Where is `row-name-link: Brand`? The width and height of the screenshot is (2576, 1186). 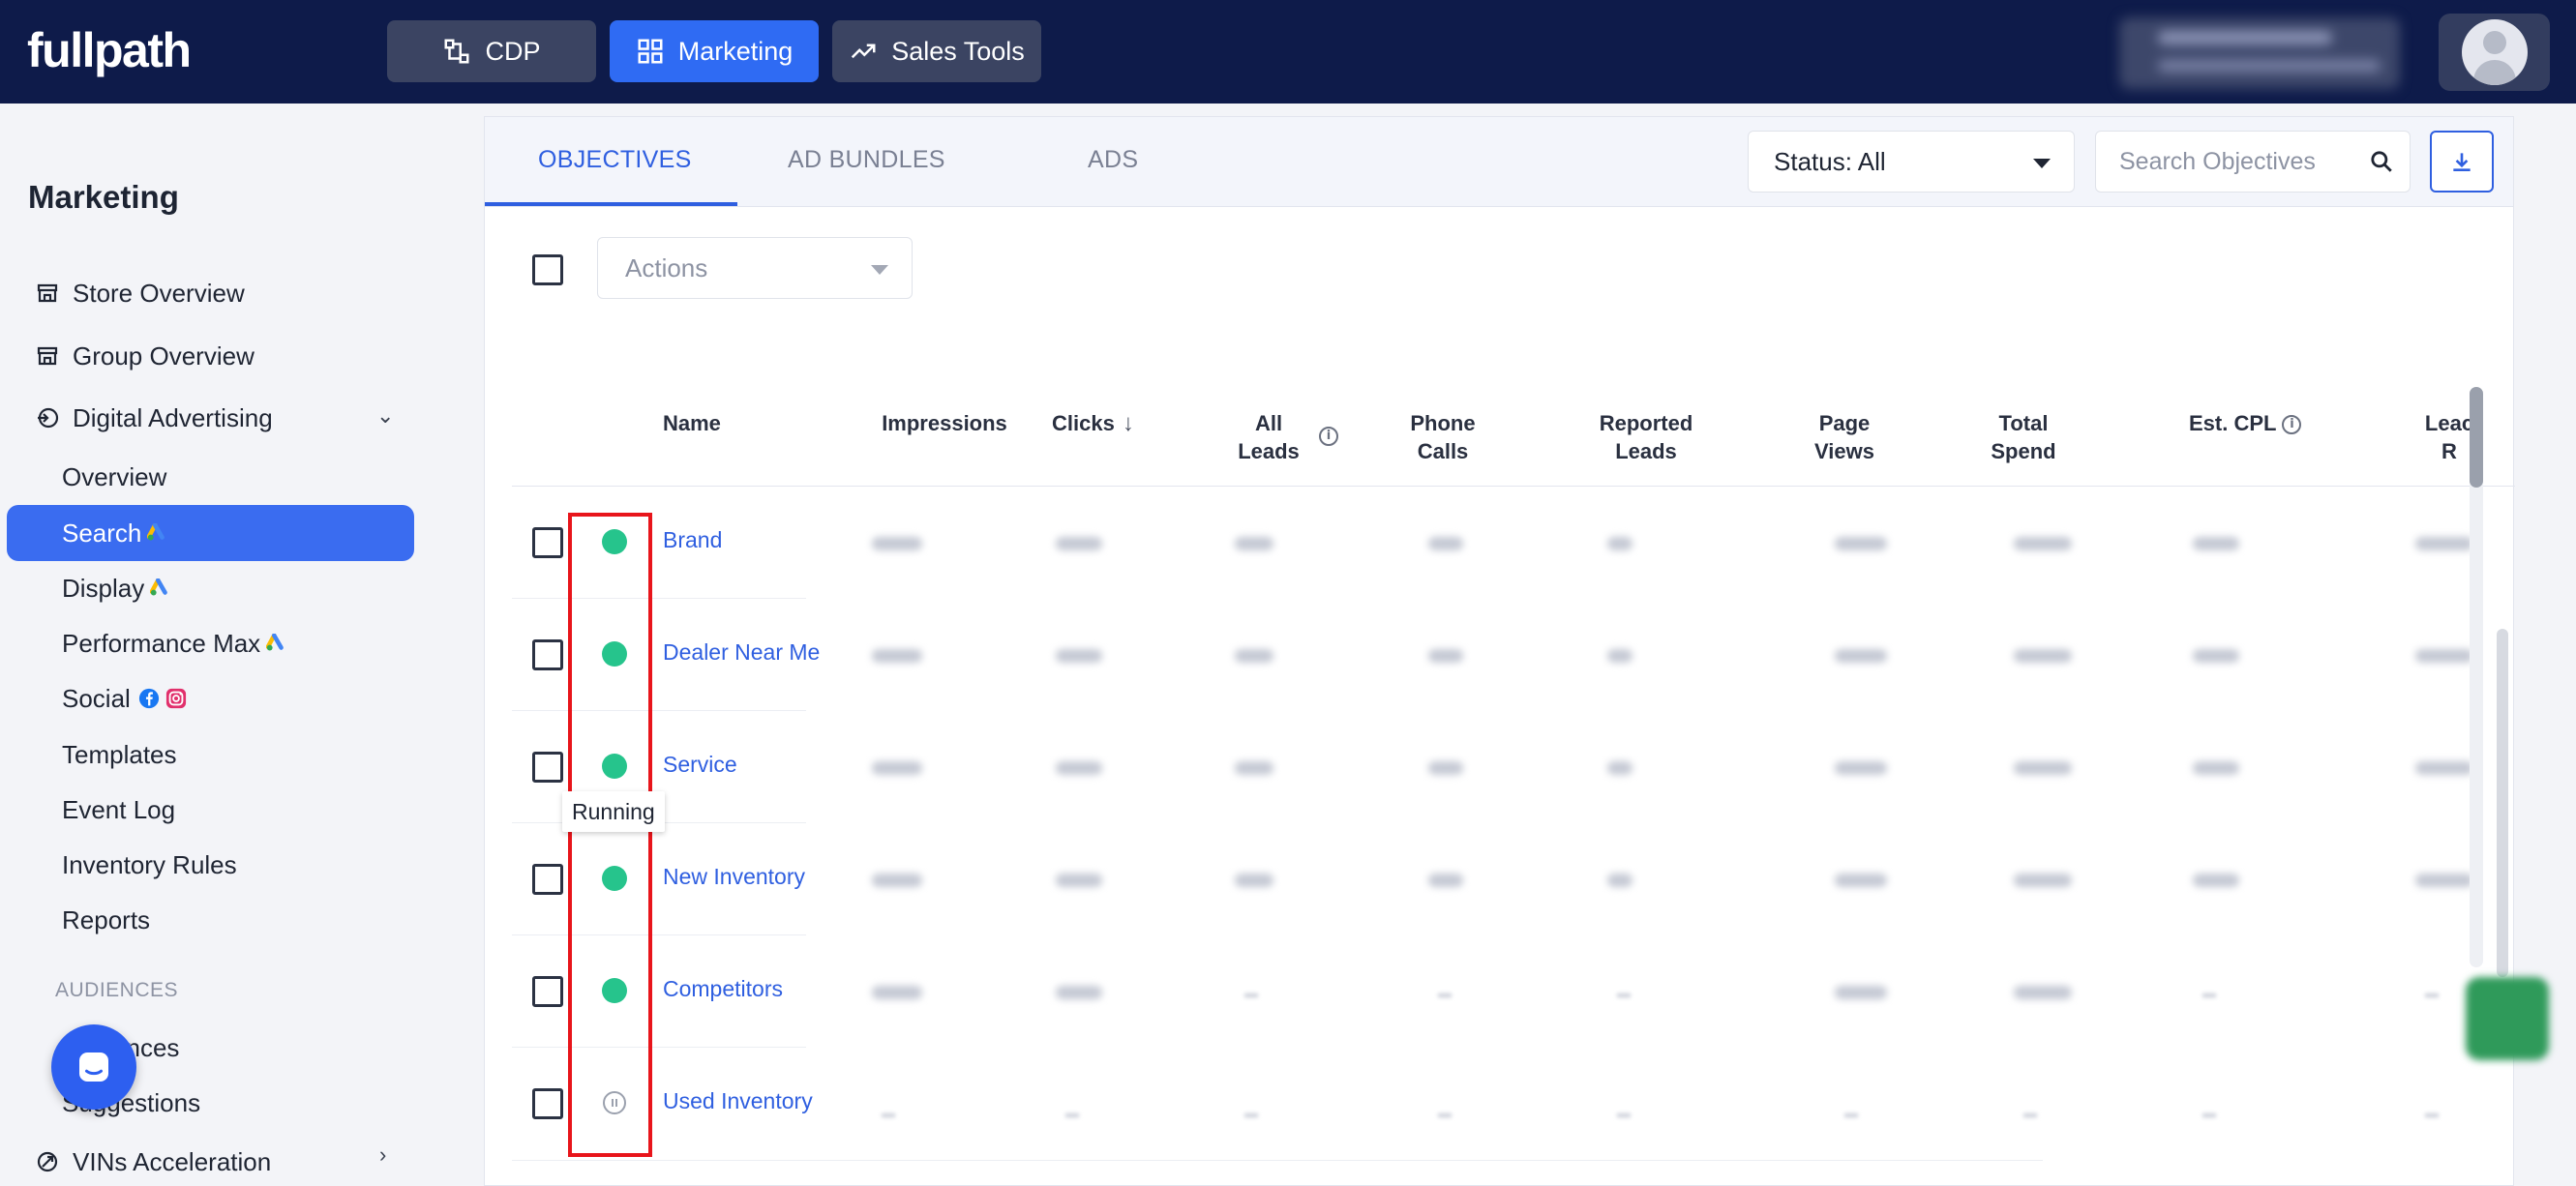 row-name-link: Brand is located at coordinates (692, 540).